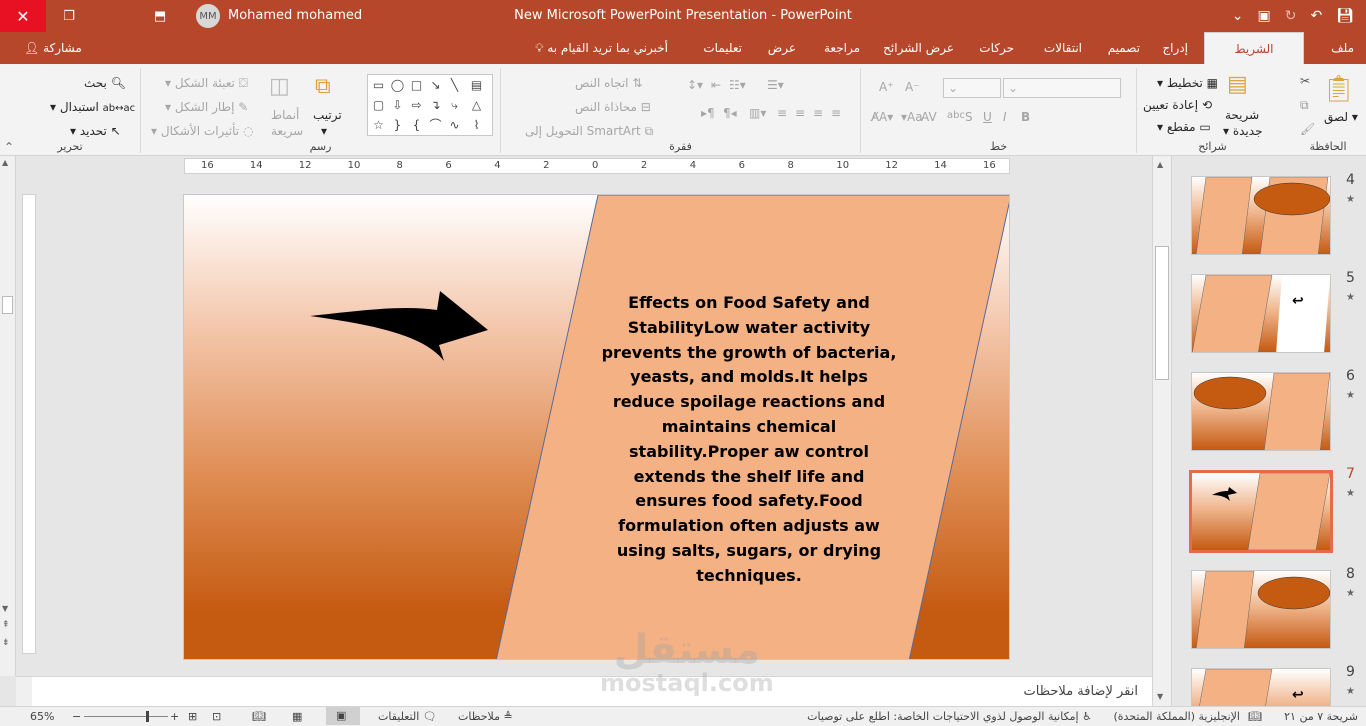  Describe the element at coordinates (589, 131) in the screenshot. I see `convert-smartart-button: التحويل إلى SmartArt ⧉` at that location.